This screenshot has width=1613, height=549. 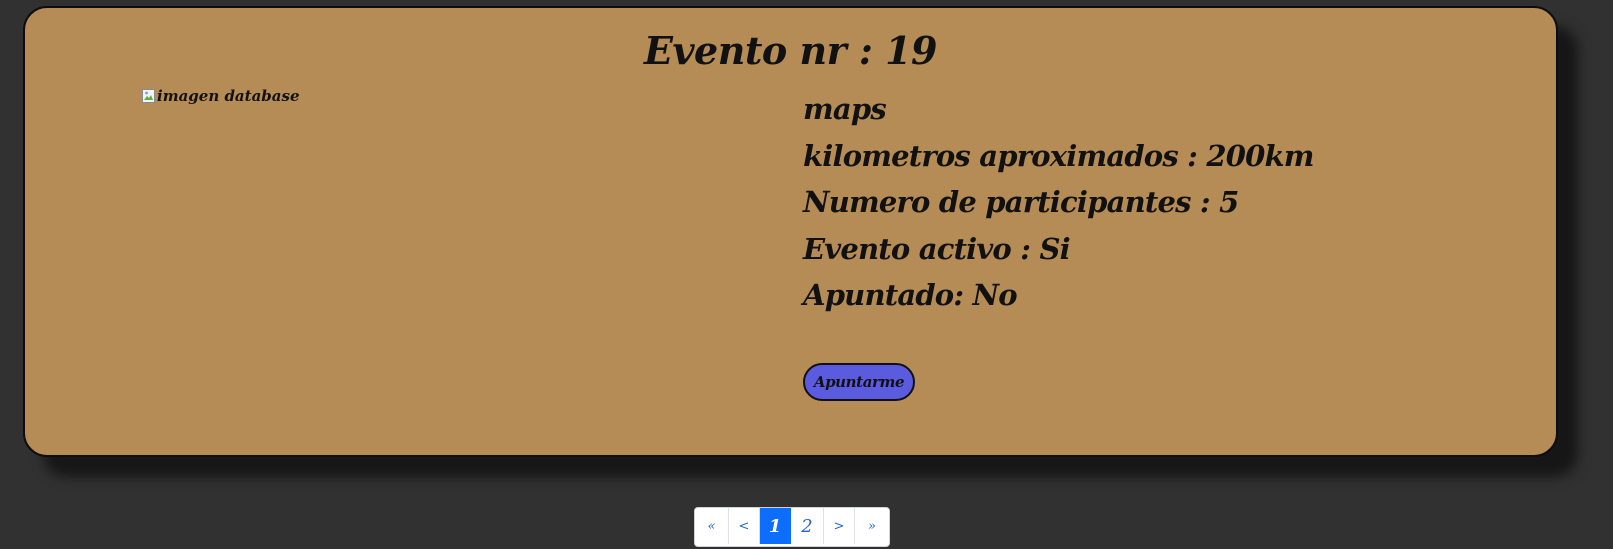 What do you see at coordinates (712, 526) in the screenshot?
I see `pagination-first-button: «` at bounding box center [712, 526].